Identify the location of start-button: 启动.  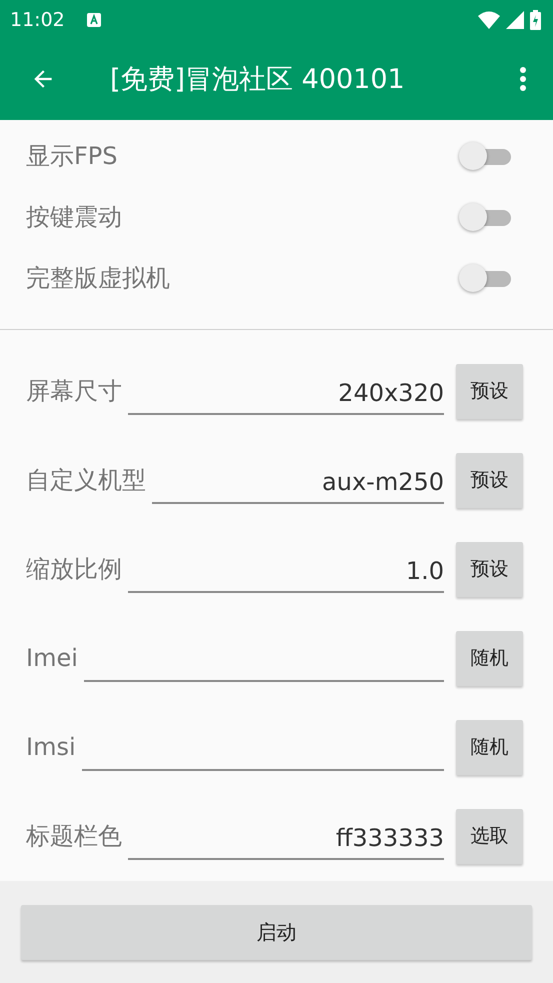
(276, 932).